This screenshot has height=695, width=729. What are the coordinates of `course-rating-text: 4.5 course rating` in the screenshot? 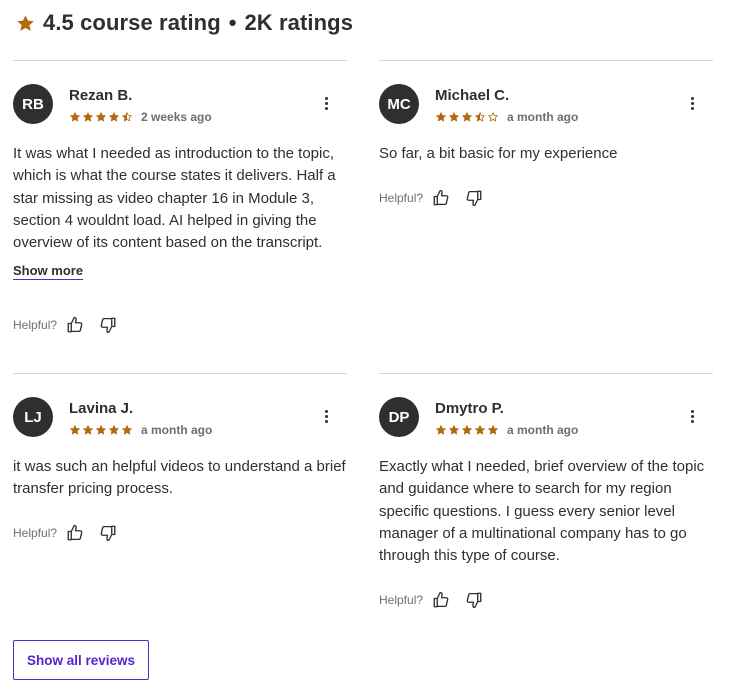 It's located at (132, 22).